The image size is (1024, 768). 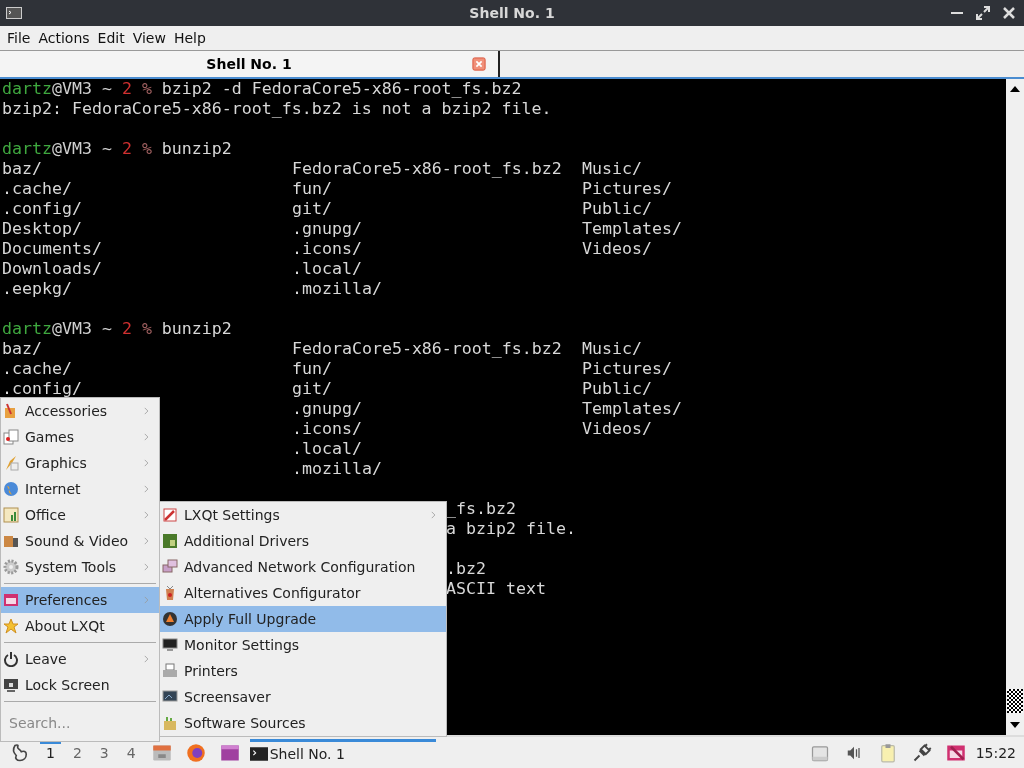 What do you see at coordinates (52, 248) in the screenshot?
I see `file-name: Documents/` at bounding box center [52, 248].